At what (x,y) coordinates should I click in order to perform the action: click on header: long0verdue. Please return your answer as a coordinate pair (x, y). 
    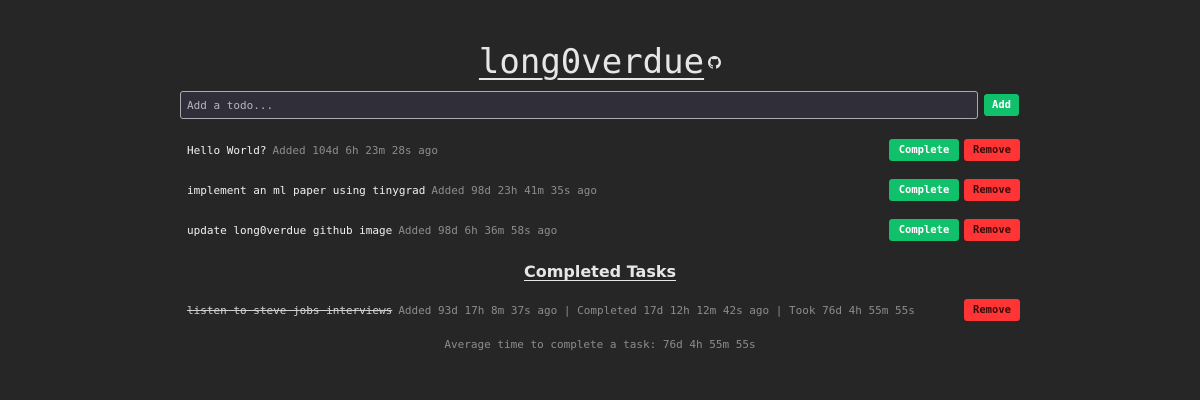
    Looking at the image, I should click on (600, 62).